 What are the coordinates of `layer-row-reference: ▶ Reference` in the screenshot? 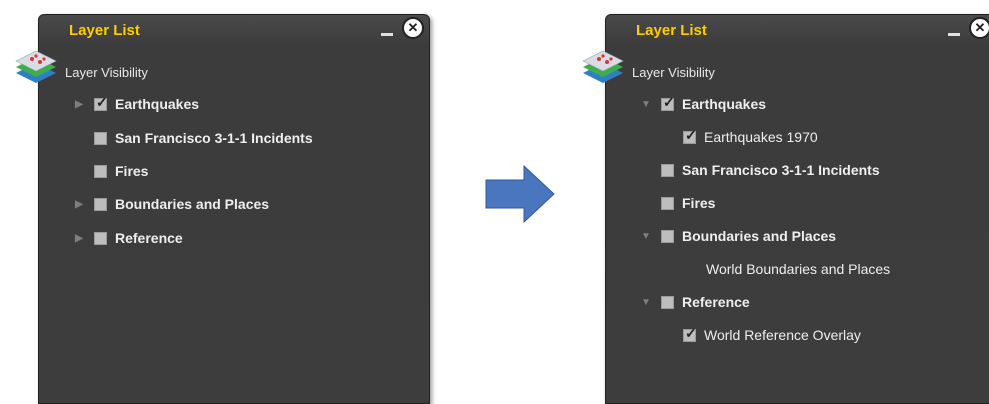 It's located at (127, 238).